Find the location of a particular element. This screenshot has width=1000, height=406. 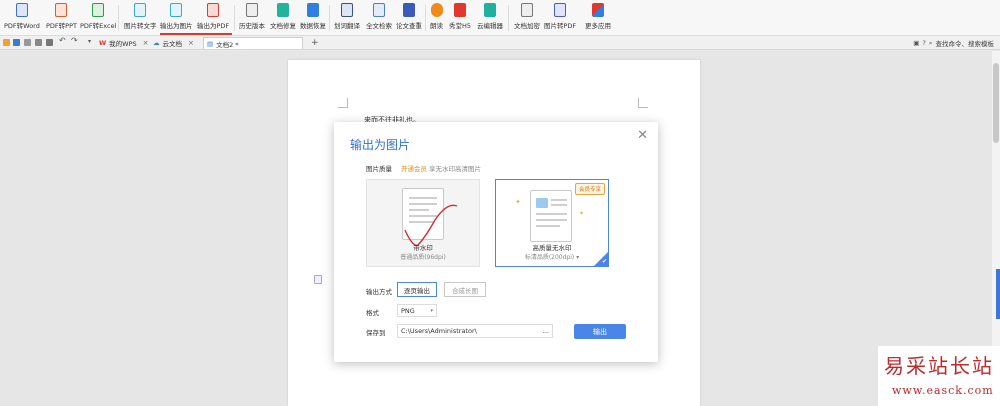

export-icon is located at coordinates (49, 42).